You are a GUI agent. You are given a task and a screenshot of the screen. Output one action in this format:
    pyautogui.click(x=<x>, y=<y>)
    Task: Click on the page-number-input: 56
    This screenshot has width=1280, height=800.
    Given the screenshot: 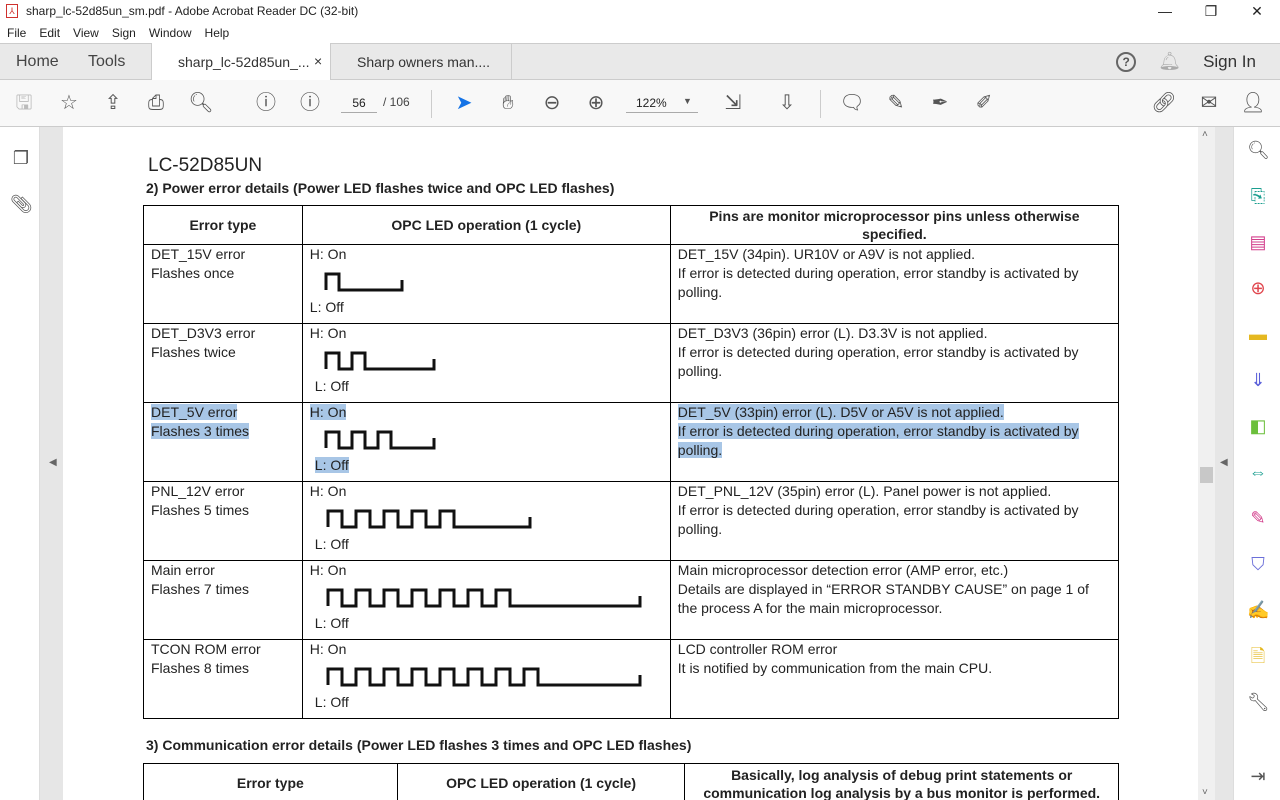 What is the action you would take?
    pyautogui.click(x=359, y=103)
    